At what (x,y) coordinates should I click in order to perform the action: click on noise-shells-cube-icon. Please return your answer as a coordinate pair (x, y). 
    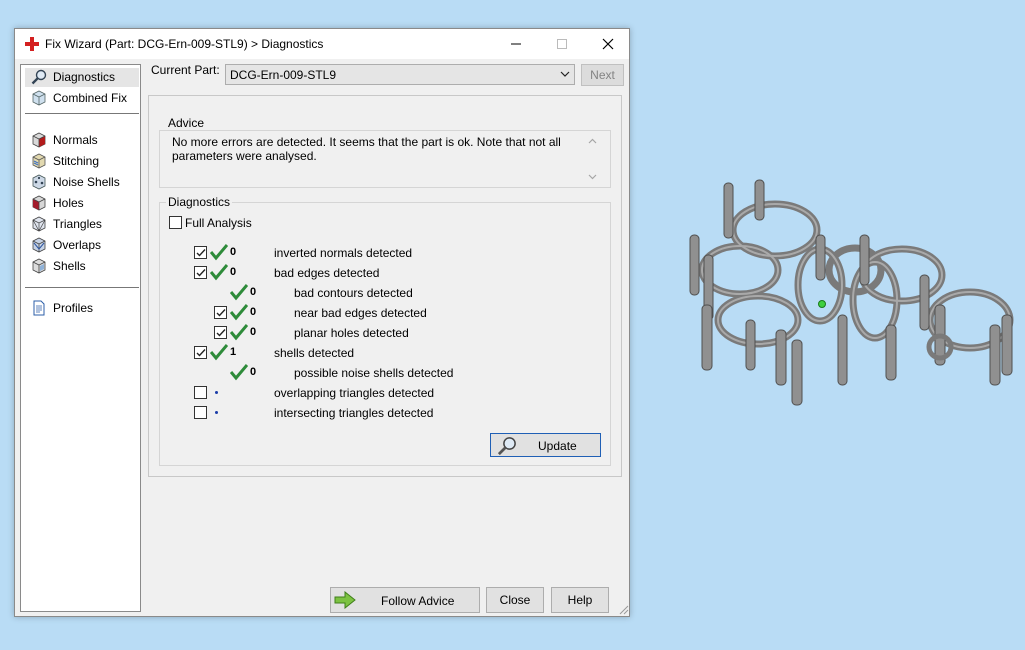
    Looking at the image, I should click on (39, 182).